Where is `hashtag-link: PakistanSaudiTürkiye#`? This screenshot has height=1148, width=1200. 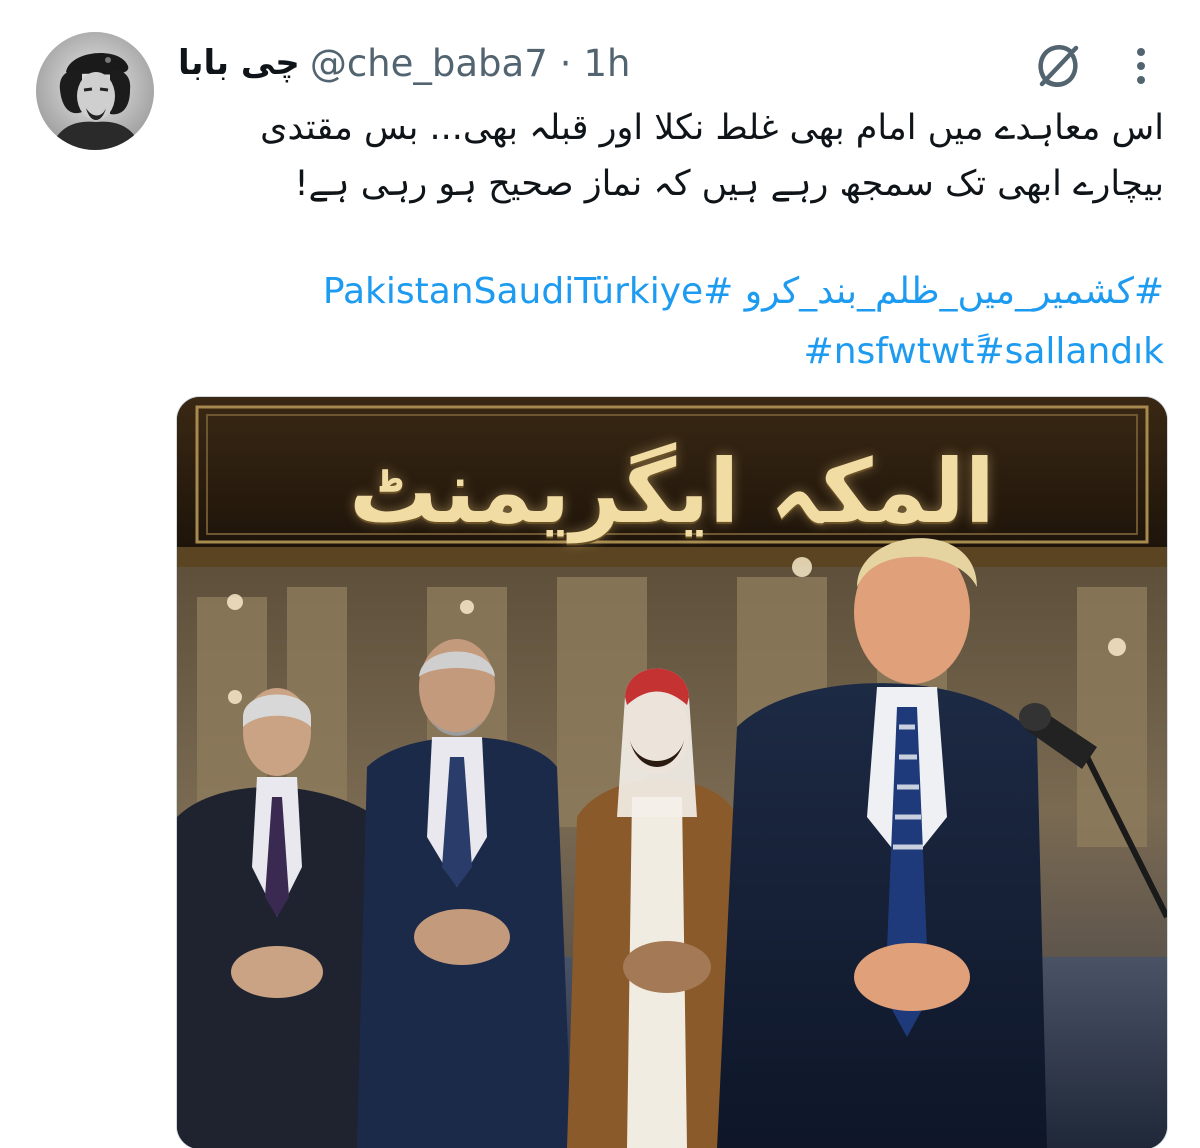
hashtag-link: PakistanSaudiTürkiye# is located at coordinates (528, 291).